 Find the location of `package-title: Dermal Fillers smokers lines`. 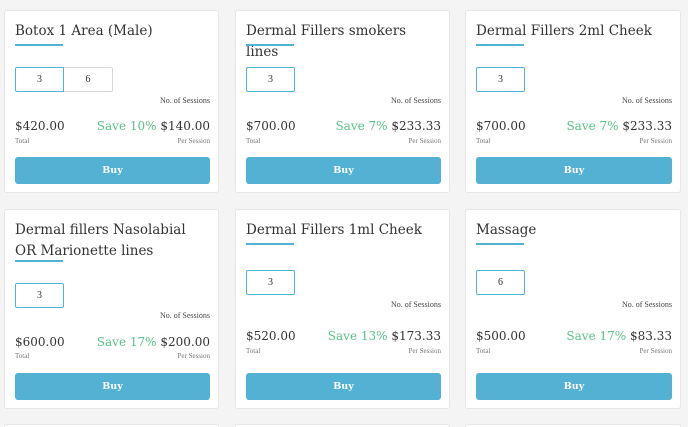

package-title: Dermal Fillers smokers lines is located at coordinates (326, 41).